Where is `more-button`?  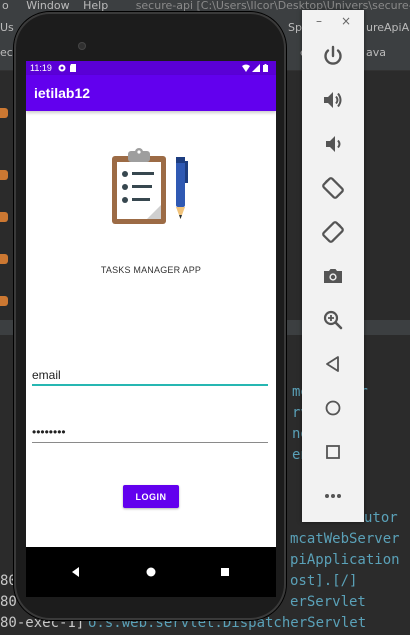 more-button is located at coordinates (333, 496).